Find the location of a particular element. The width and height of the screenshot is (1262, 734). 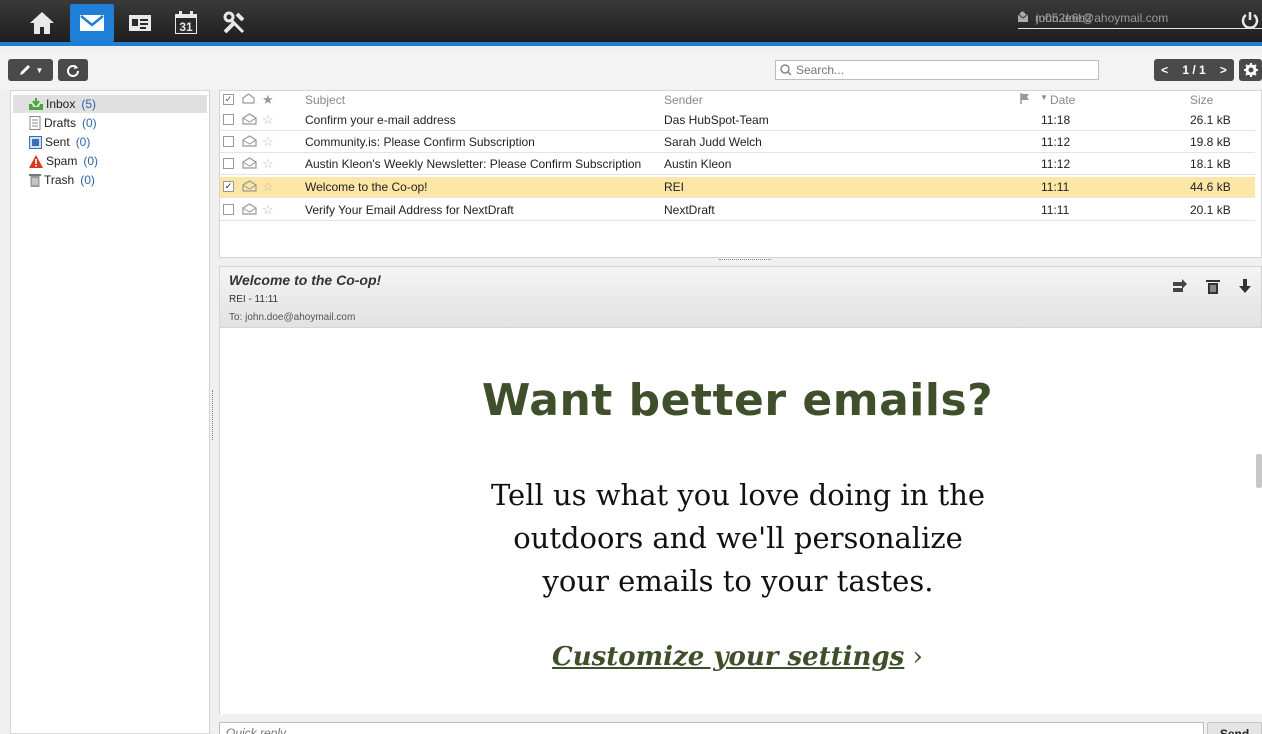

sidebar-resize-handle is located at coordinates (213, 415).